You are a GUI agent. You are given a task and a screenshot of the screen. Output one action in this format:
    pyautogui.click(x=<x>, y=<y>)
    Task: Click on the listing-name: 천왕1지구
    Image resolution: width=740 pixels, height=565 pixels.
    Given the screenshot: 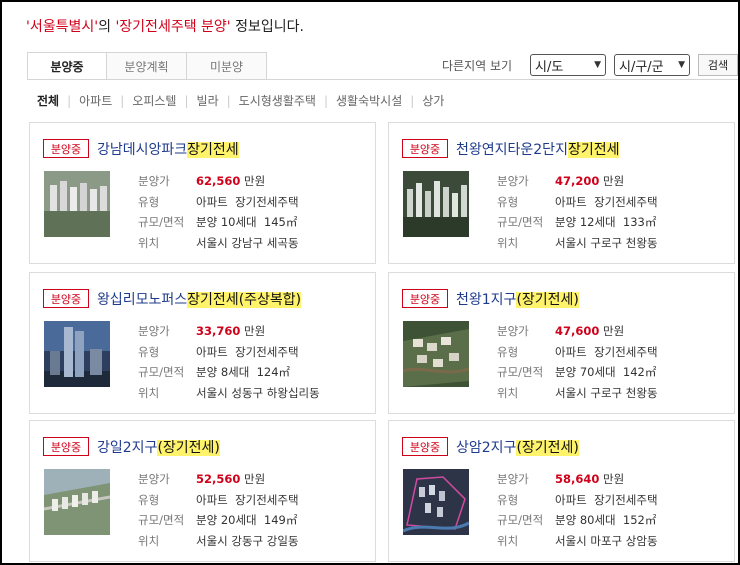 What is the action you would take?
    pyautogui.click(x=486, y=300)
    